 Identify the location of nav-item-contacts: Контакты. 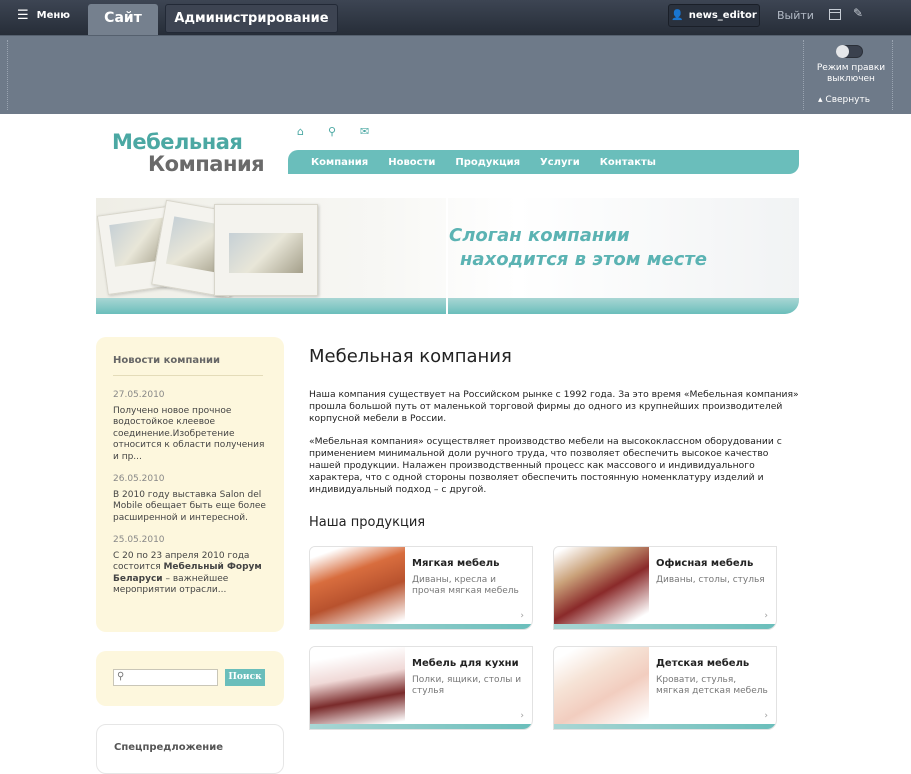
(628, 162).